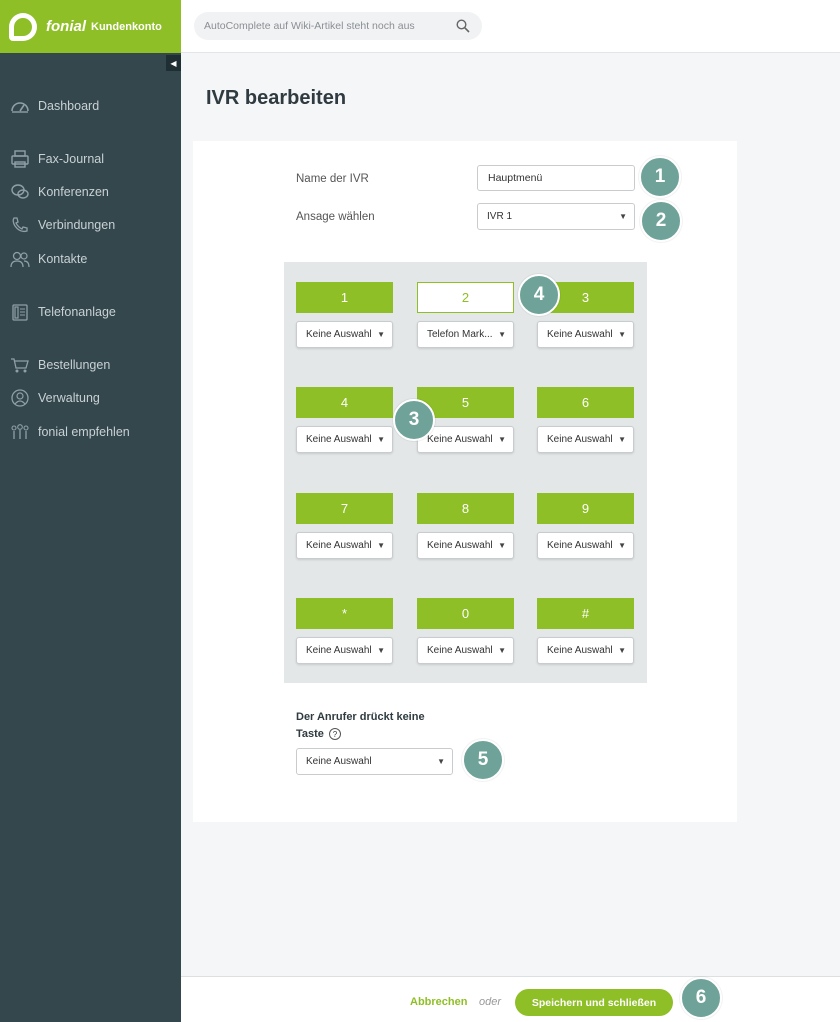 This screenshot has height=1022, width=840. I want to click on annotation-badge-6: 6, so click(701, 998).